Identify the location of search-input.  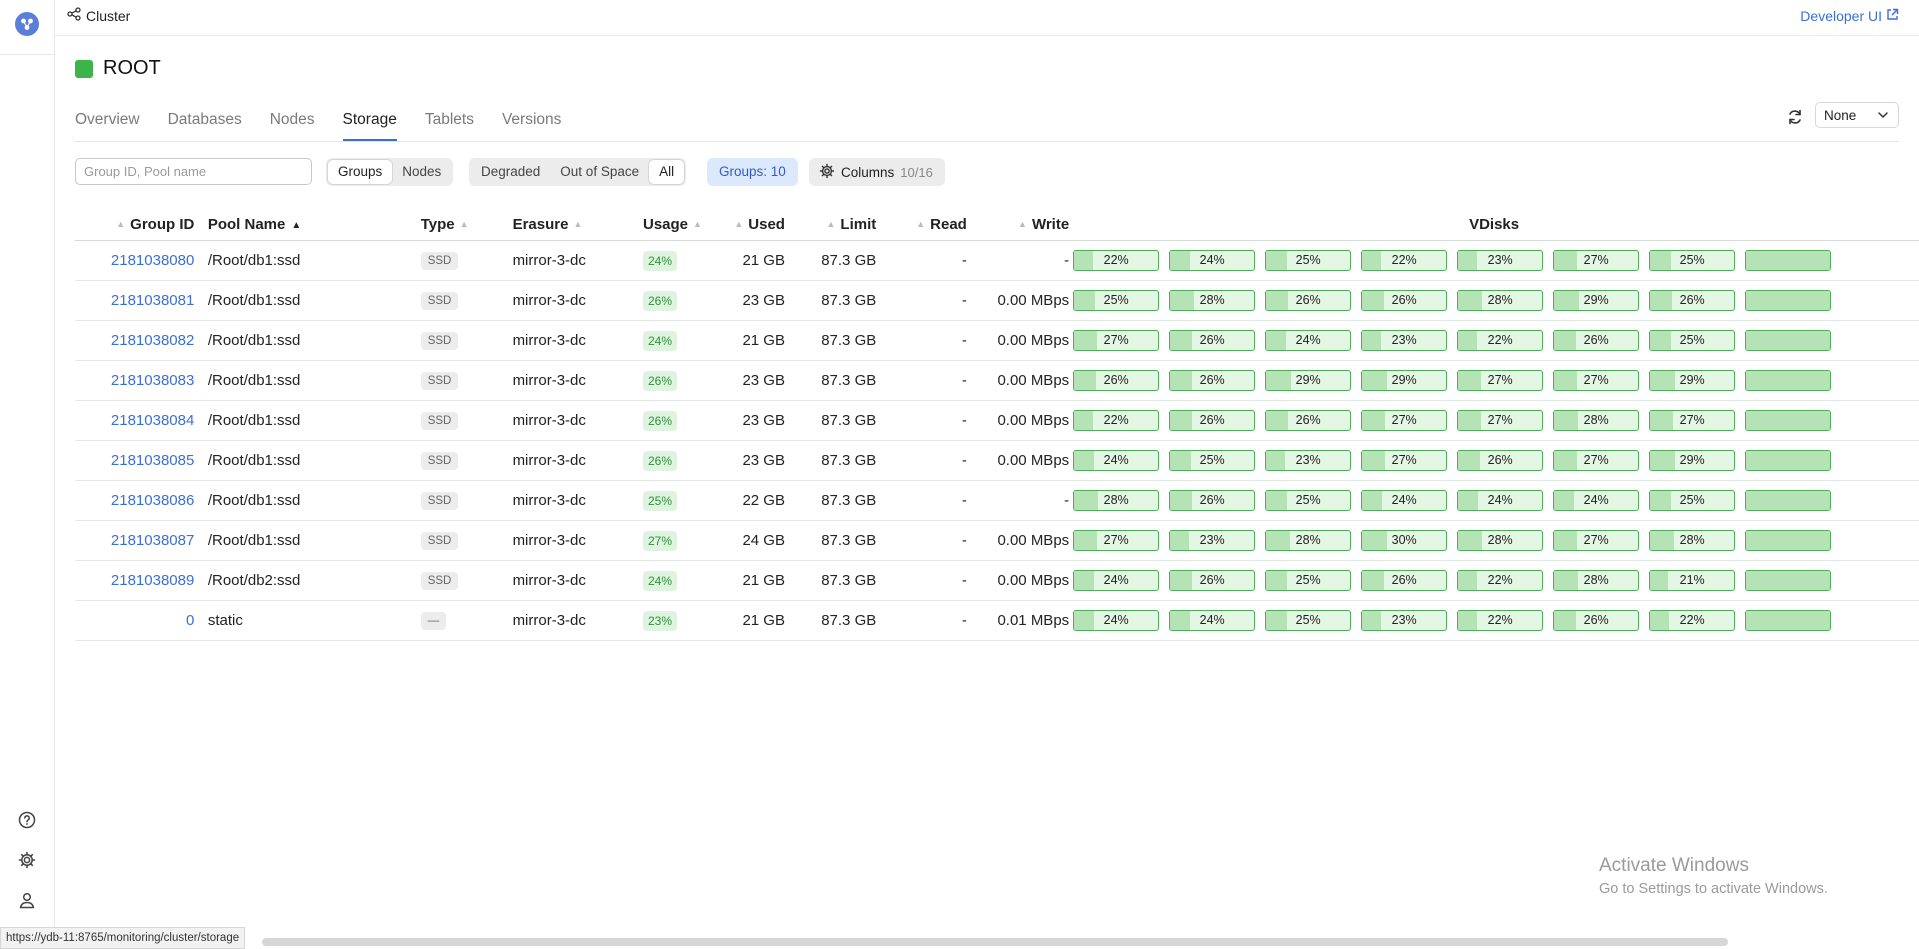
(193, 171).